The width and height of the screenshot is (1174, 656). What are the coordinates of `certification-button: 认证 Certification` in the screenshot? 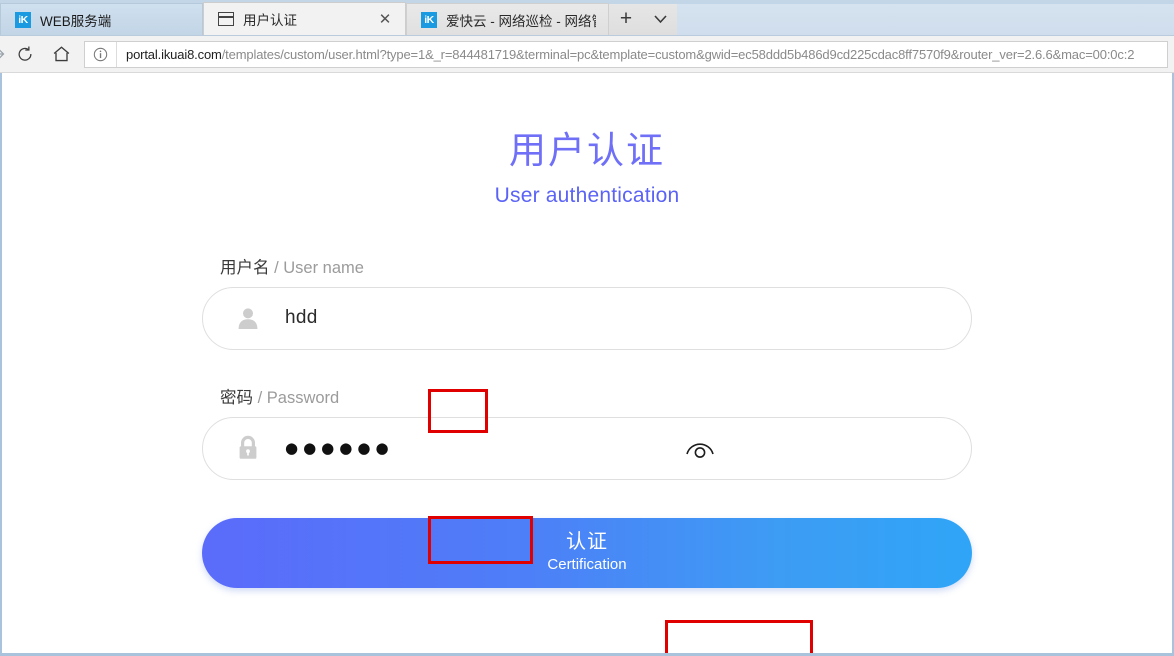 It's located at (587, 552).